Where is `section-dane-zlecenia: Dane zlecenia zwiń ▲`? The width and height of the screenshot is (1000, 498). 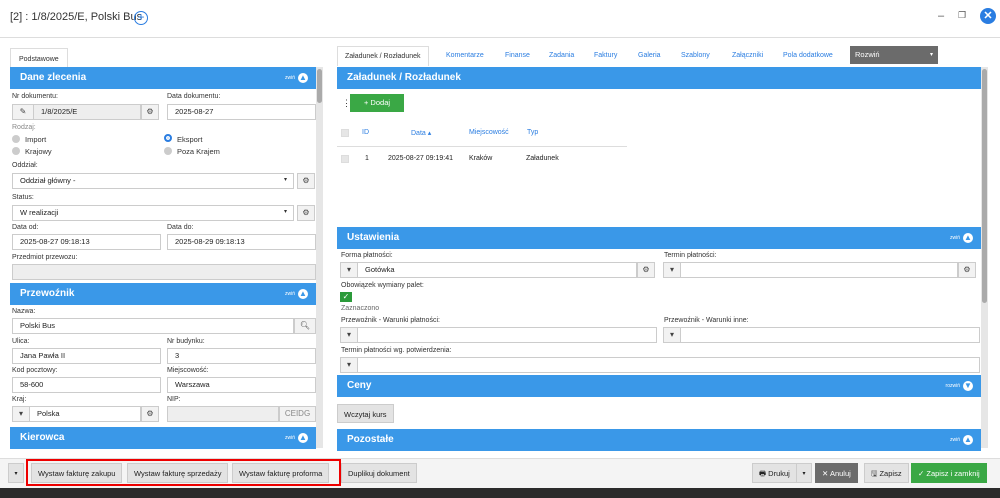
section-dane-zlecenia: Dane zlecenia zwiń ▲ is located at coordinates (163, 78).